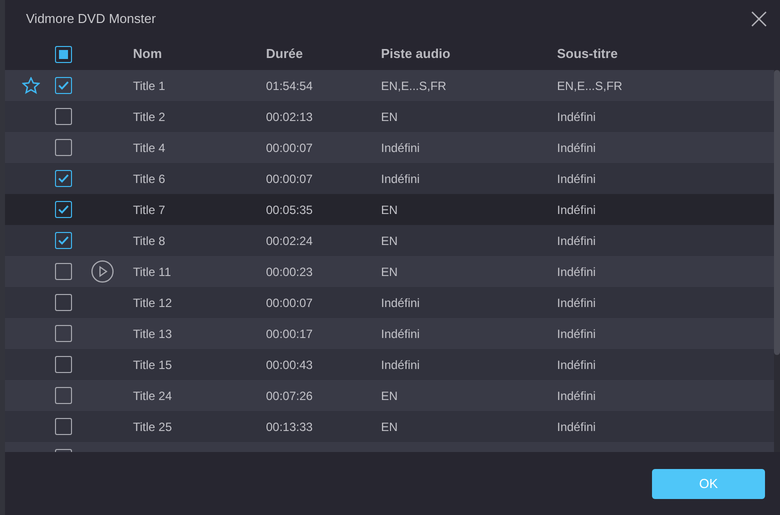  I want to click on table-cell: Title 25, so click(152, 427).